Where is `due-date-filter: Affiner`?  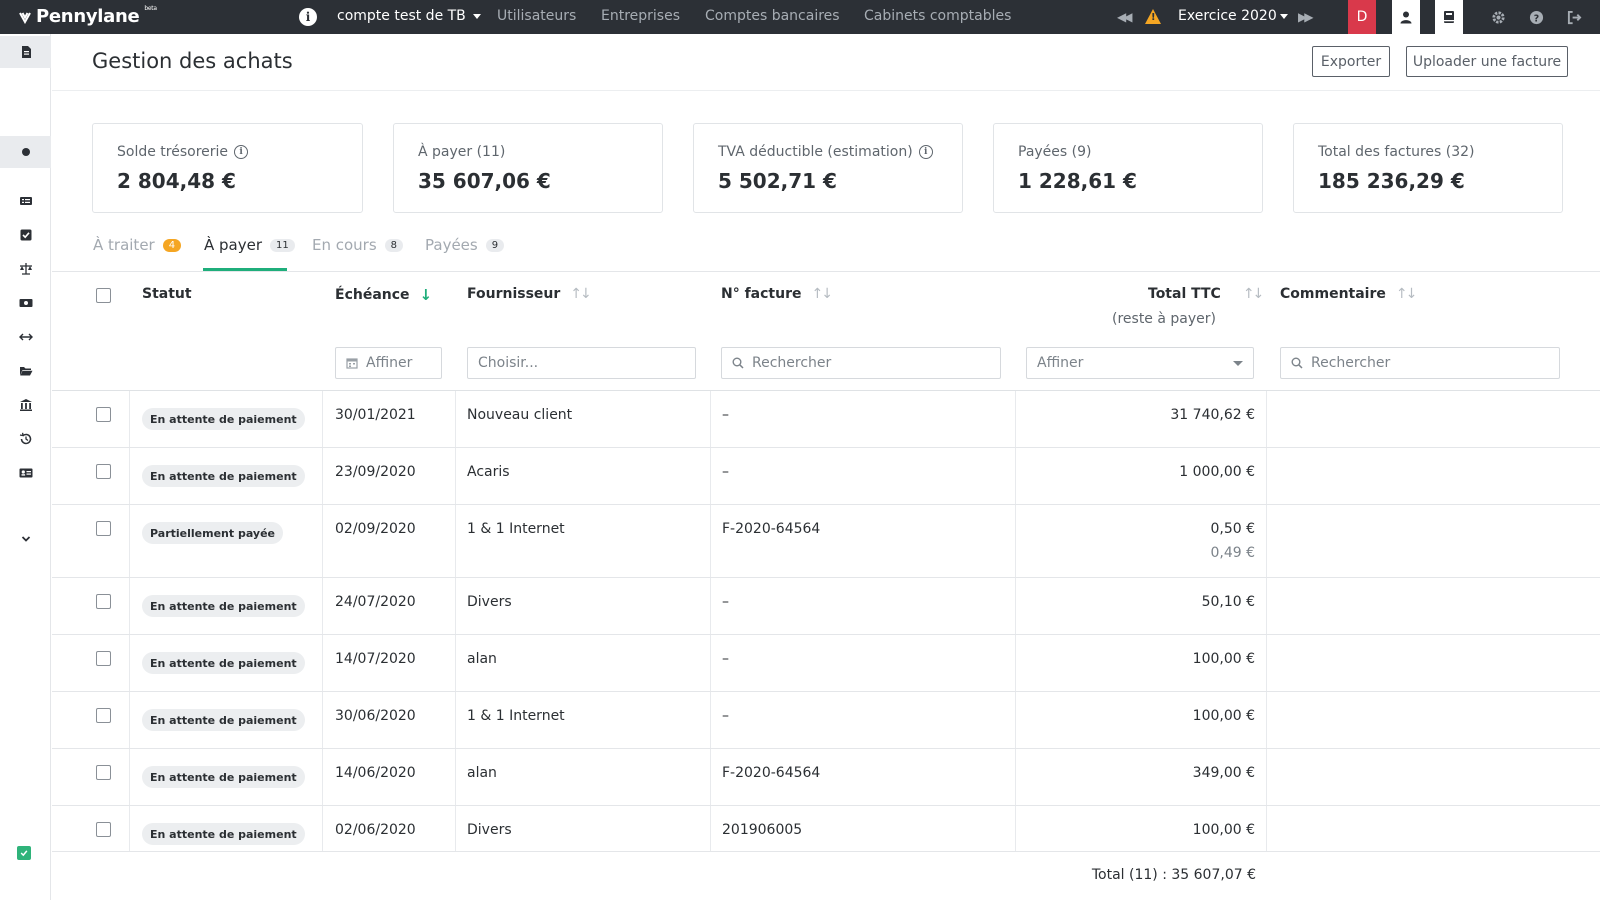
due-date-filter: Affiner is located at coordinates (388, 363).